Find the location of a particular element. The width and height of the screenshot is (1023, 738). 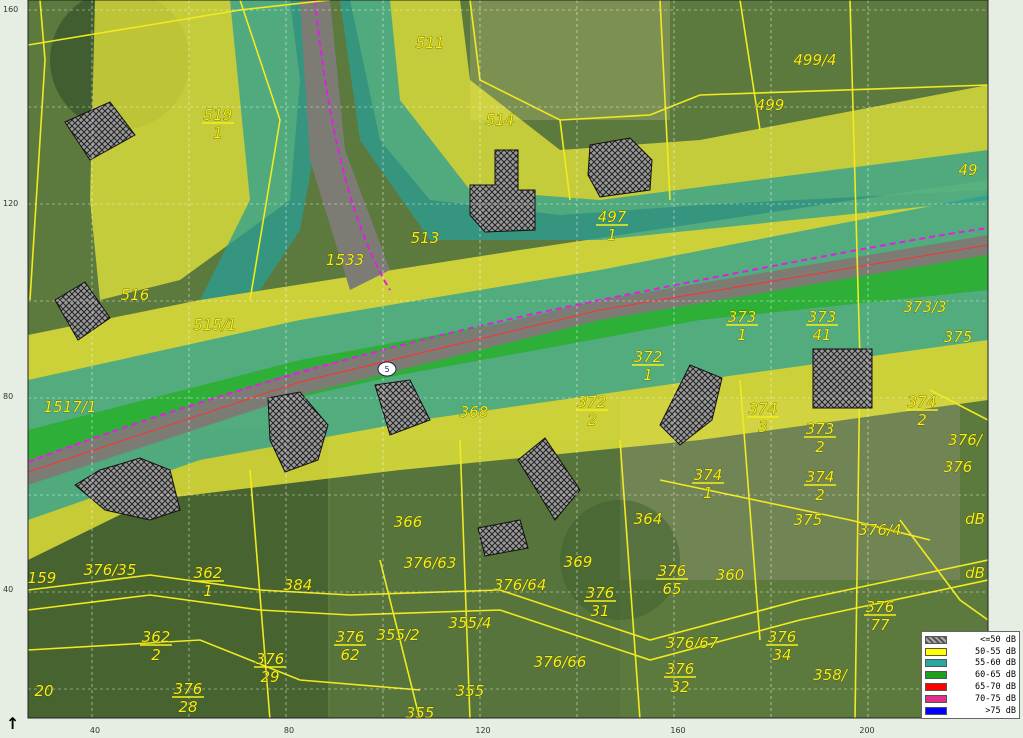

parcel-subnumber: 34 is located at coordinates (781, 655).